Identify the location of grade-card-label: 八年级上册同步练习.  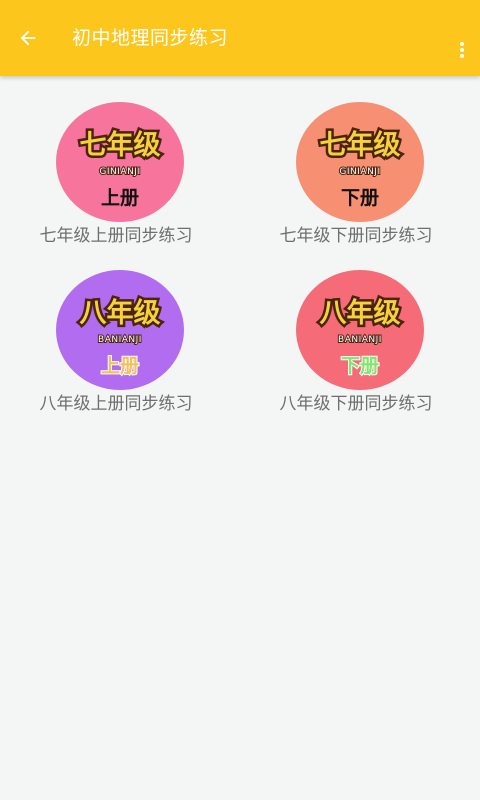
(116, 404).